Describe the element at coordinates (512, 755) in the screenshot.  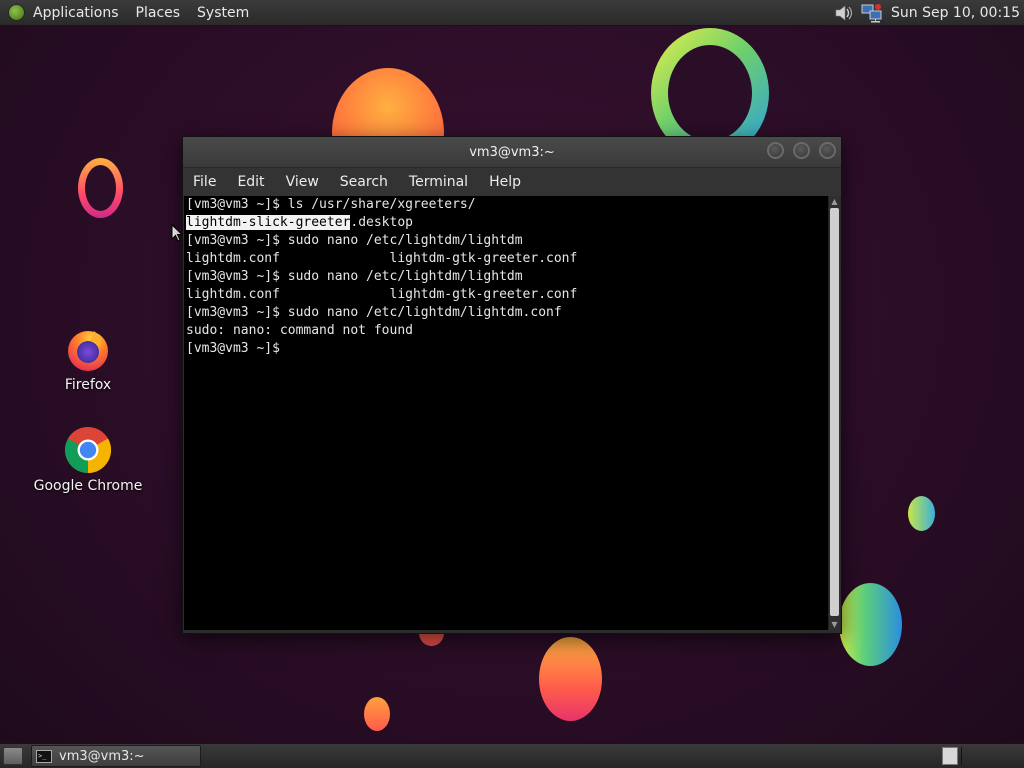
I see `bottom-panel: >_ vm3@vm3:~` at that location.